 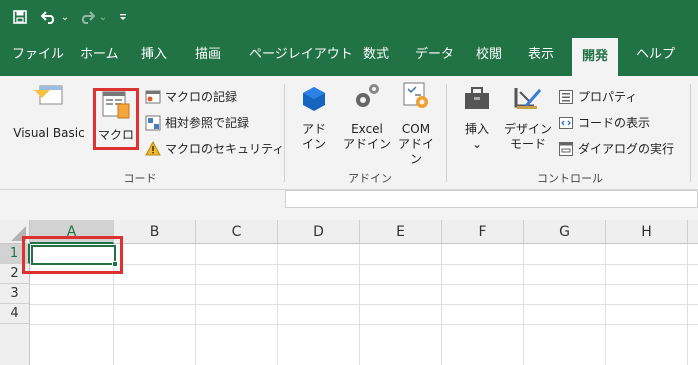 I want to click on view-code-button: コードの表示, so click(x=604, y=122).